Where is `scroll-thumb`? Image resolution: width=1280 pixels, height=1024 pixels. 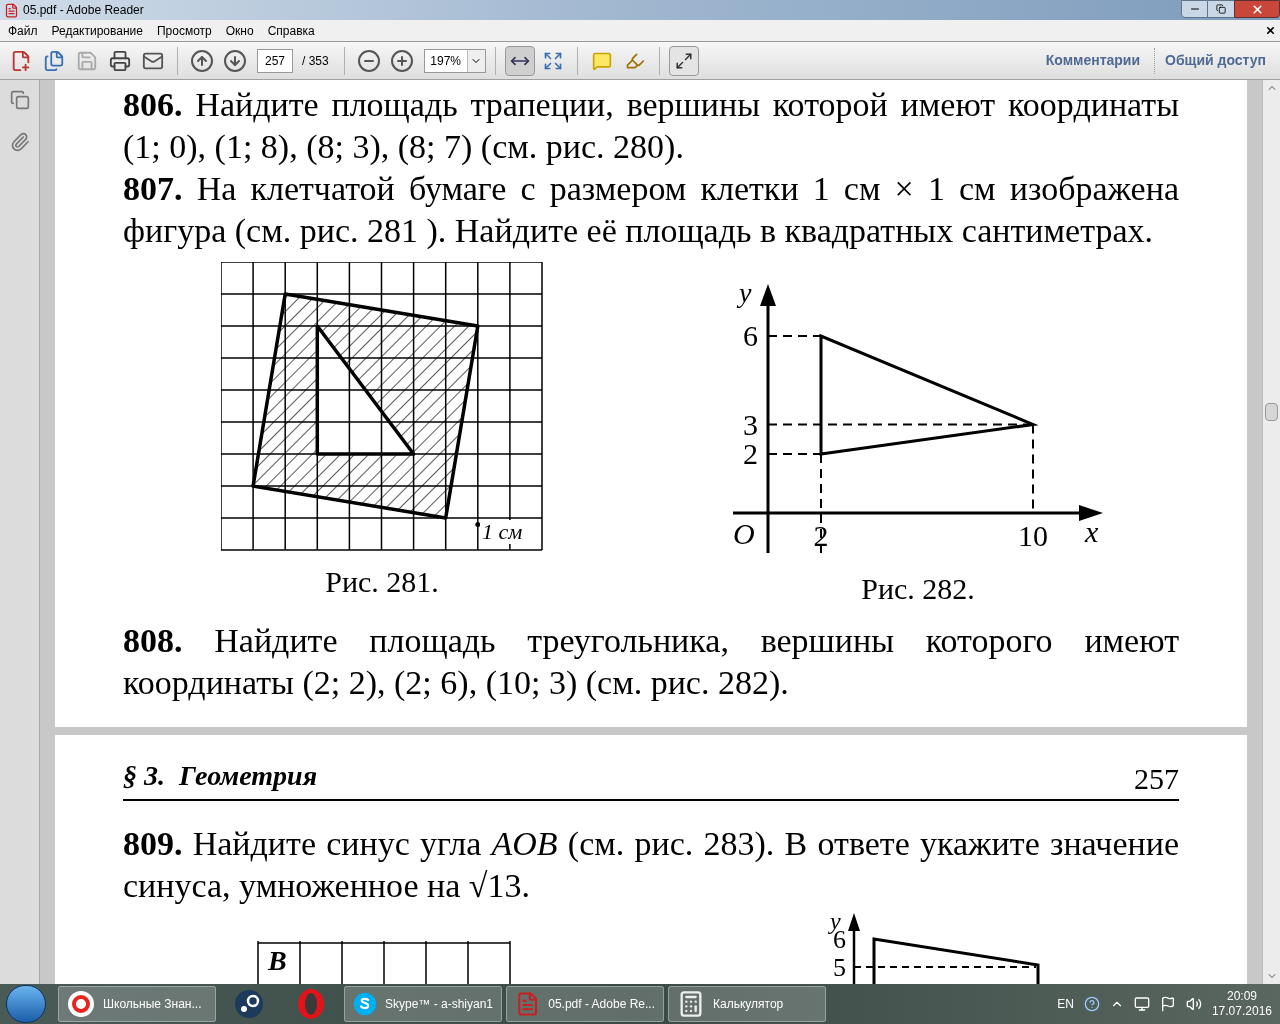
scroll-thumb is located at coordinates (1271, 412).